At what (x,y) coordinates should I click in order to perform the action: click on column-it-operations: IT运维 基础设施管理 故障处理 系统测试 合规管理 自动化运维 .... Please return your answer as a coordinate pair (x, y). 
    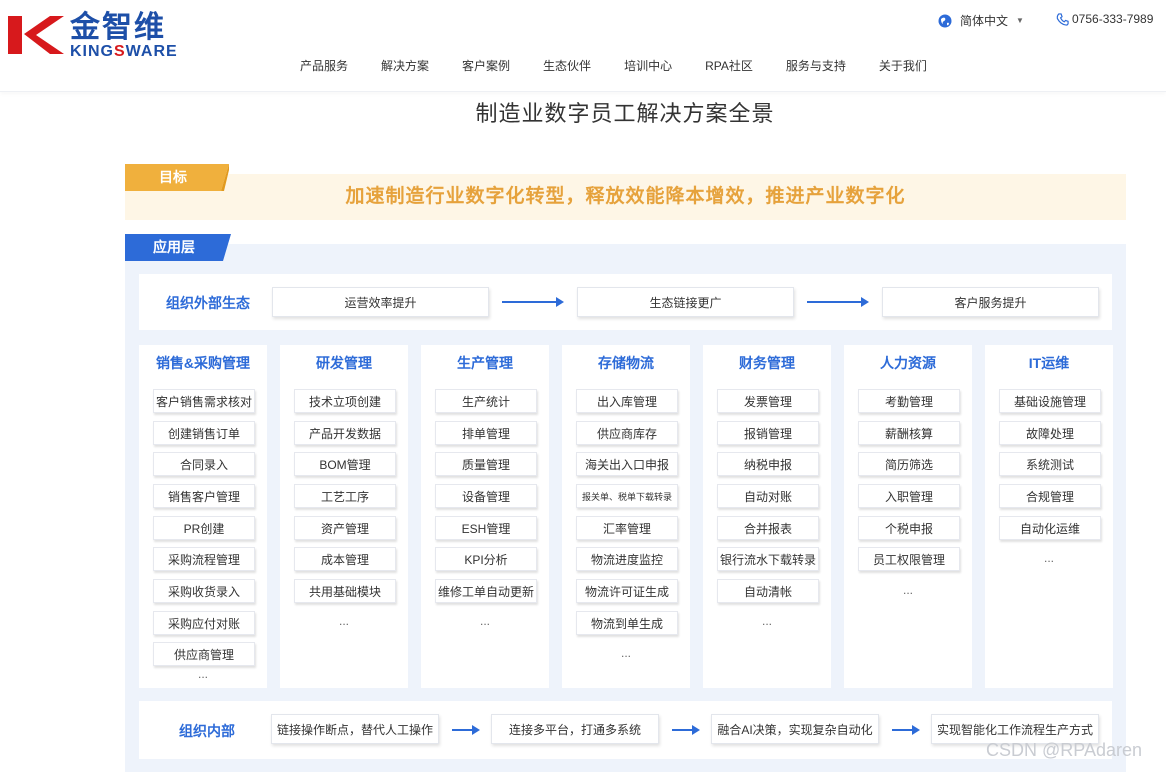
    Looking at the image, I should click on (1049, 516).